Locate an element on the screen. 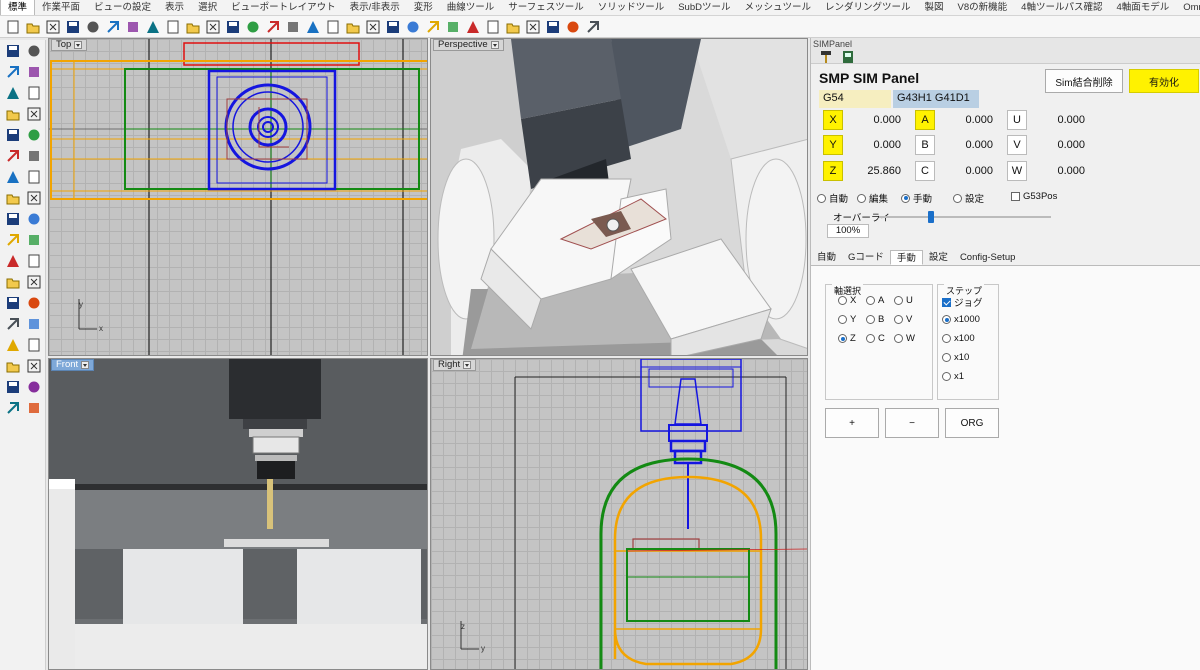 Image resolution: width=1200 pixels, height=670 pixels. hammer-icon is located at coordinates (826, 57).